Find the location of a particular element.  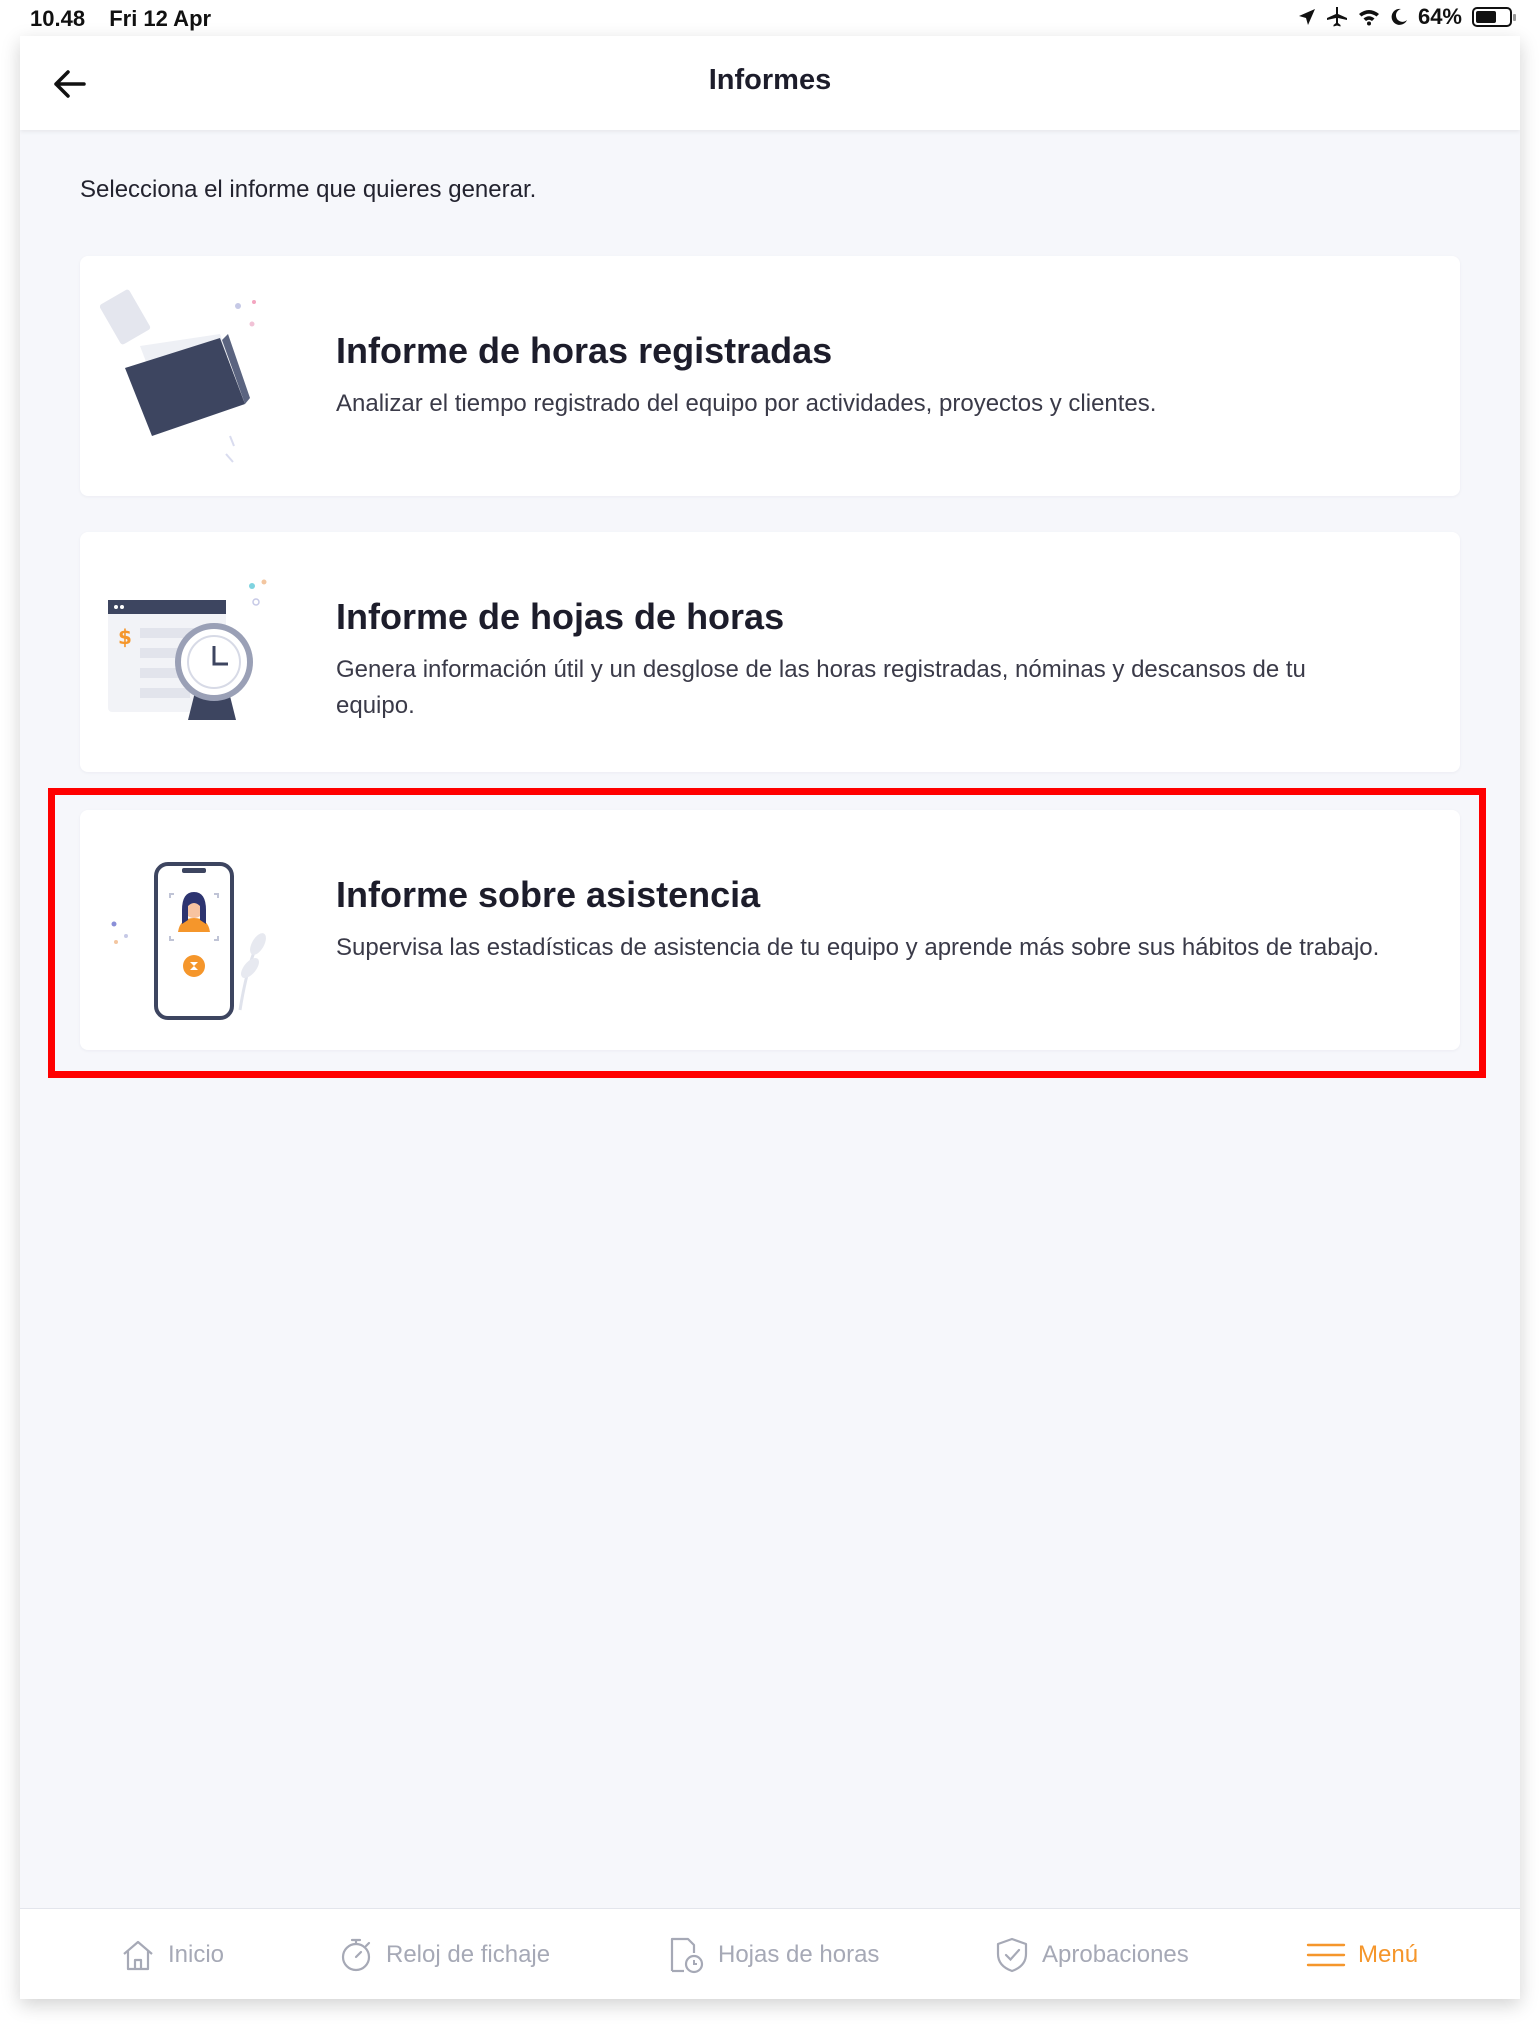

card-title: Informe de hojas de horas is located at coordinates (560, 616).